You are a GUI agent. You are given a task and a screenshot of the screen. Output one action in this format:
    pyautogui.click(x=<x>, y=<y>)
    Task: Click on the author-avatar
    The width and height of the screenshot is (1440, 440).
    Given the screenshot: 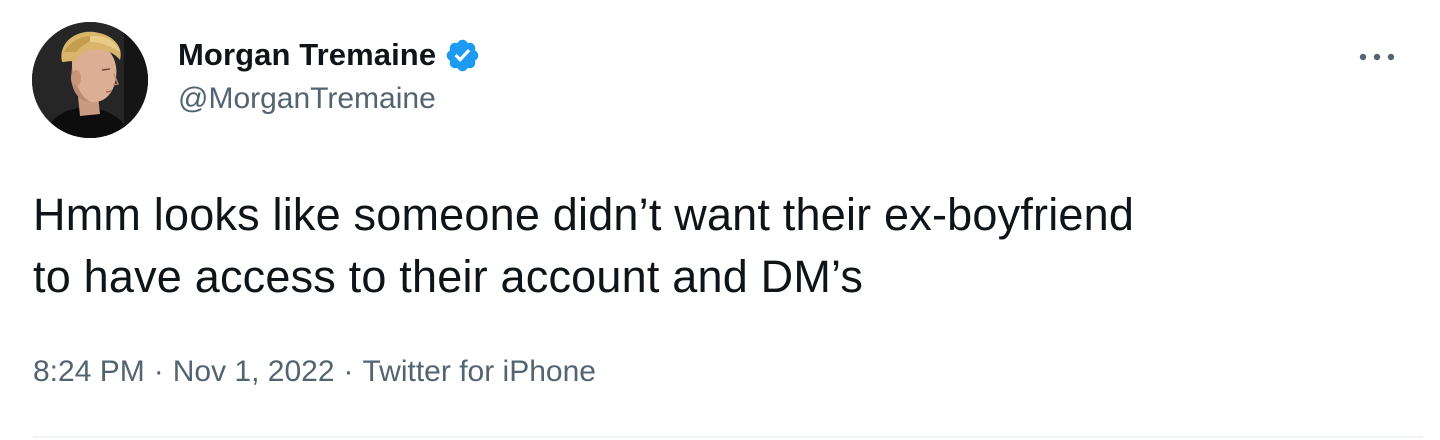 What is the action you would take?
    pyautogui.click(x=90, y=80)
    